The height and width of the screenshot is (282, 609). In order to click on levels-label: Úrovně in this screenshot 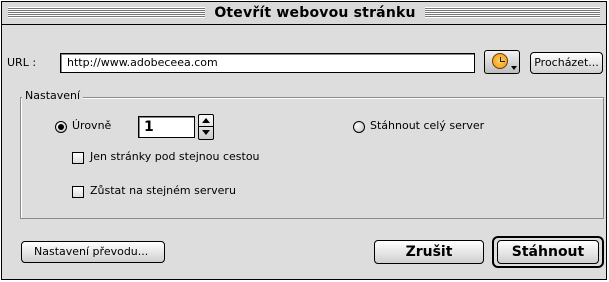, I will do `click(92, 125)`.